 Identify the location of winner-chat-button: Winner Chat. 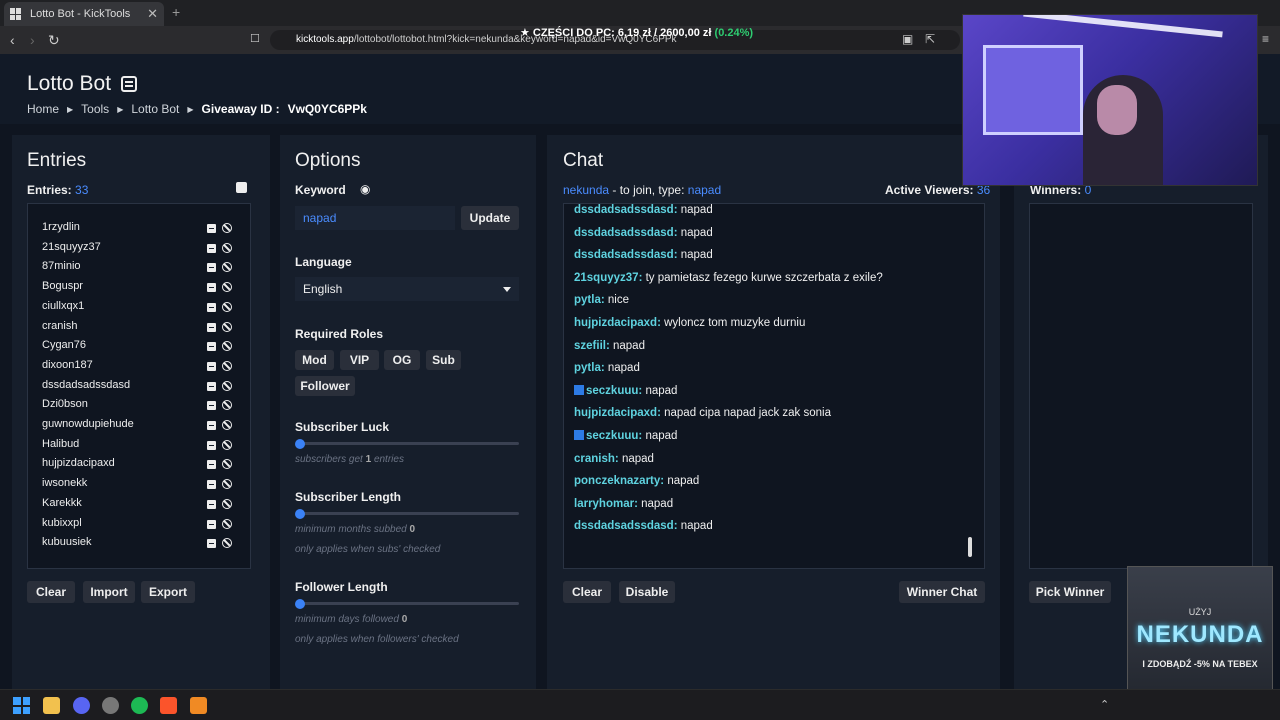
(942, 592).